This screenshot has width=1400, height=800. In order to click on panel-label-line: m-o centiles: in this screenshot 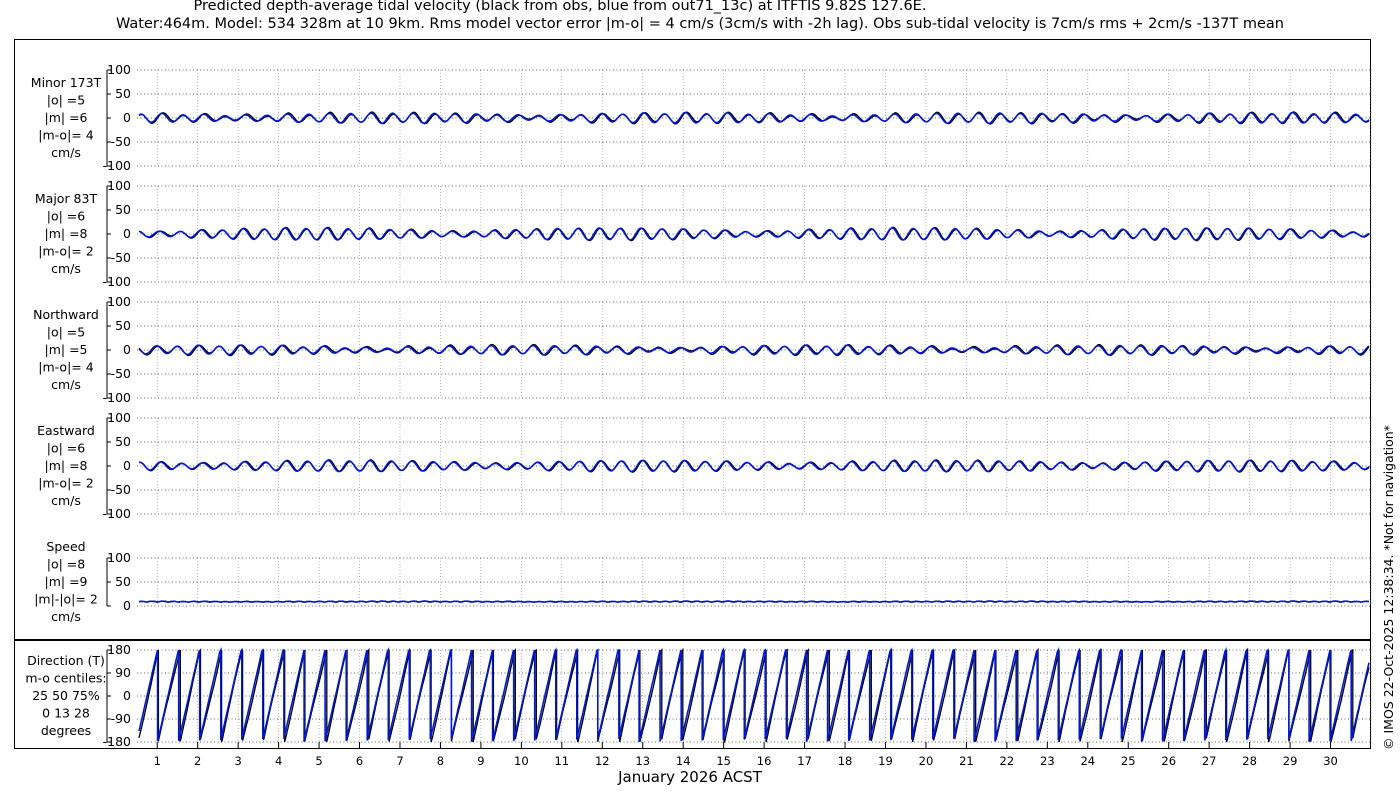, I will do `click(65, 677)`.